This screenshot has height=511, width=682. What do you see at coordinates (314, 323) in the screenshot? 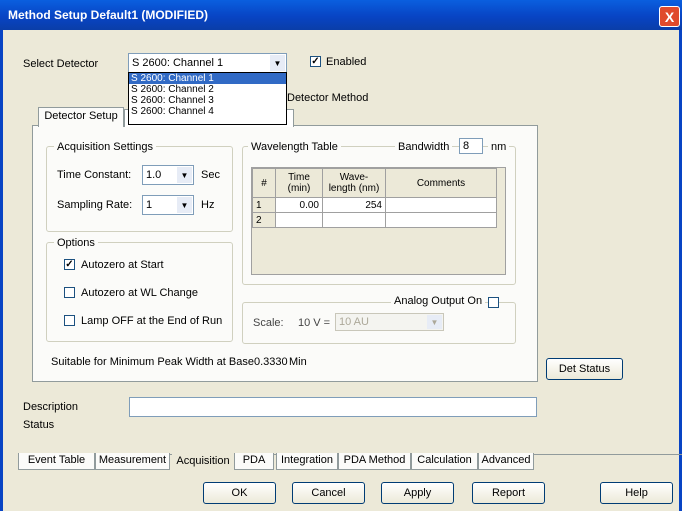
I see `scale-prefix: 10 V =` at bounding box center [314, 323].